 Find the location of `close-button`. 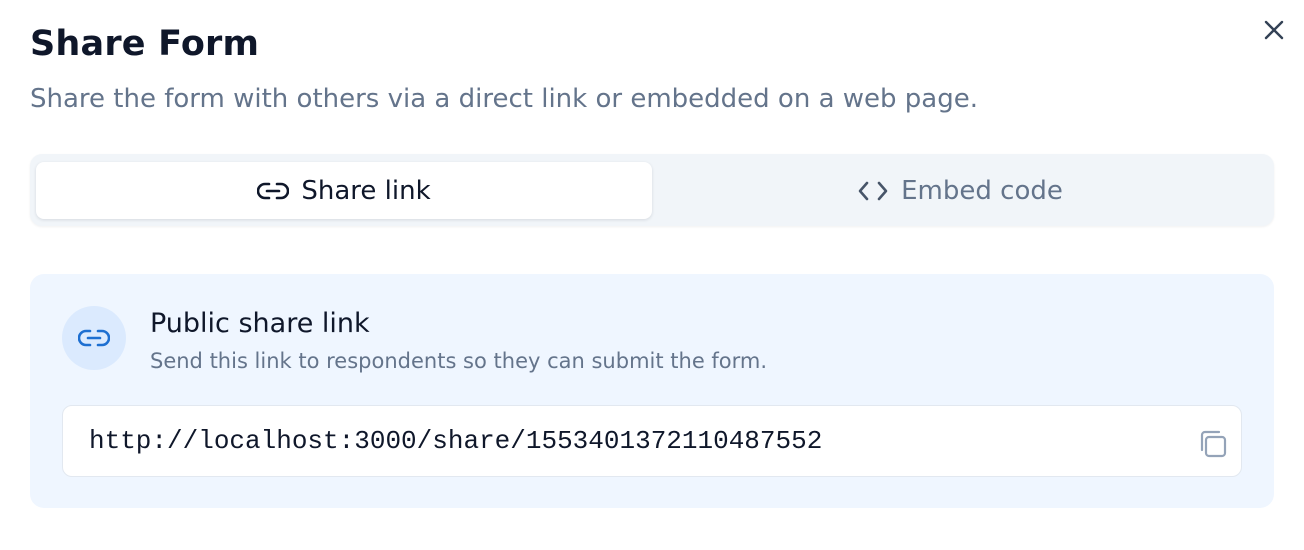

close-button is located at coordinates (1274, 30).